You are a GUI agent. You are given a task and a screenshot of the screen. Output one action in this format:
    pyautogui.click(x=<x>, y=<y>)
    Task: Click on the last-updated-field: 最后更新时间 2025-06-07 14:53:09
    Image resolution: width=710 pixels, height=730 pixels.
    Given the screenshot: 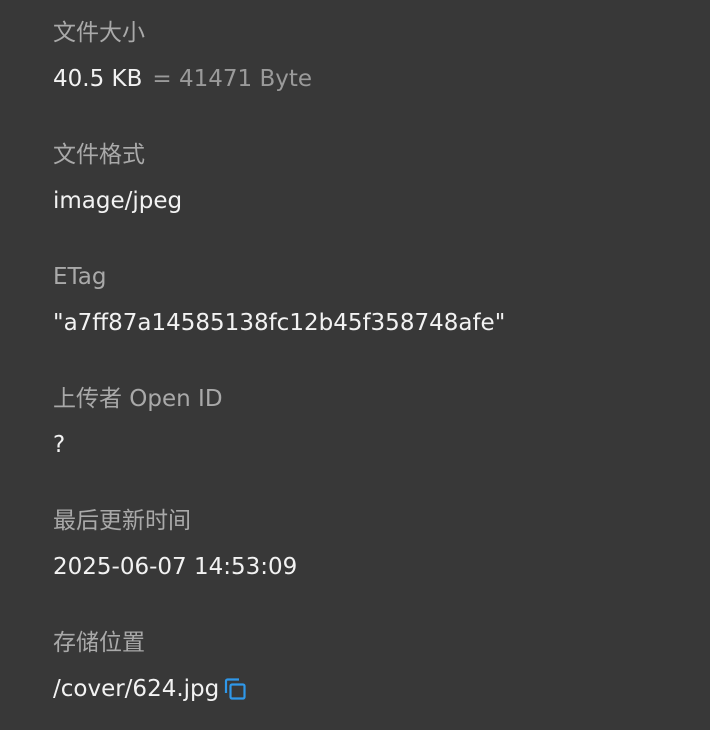 What is the action you would take?
    pyautogui.click(x=175, y=544)
    